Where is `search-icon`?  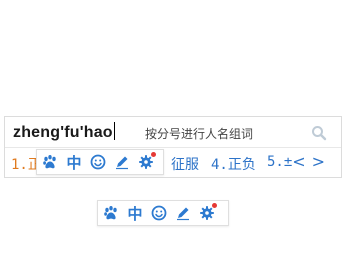
search-icon is located at coordinates (319, 133).